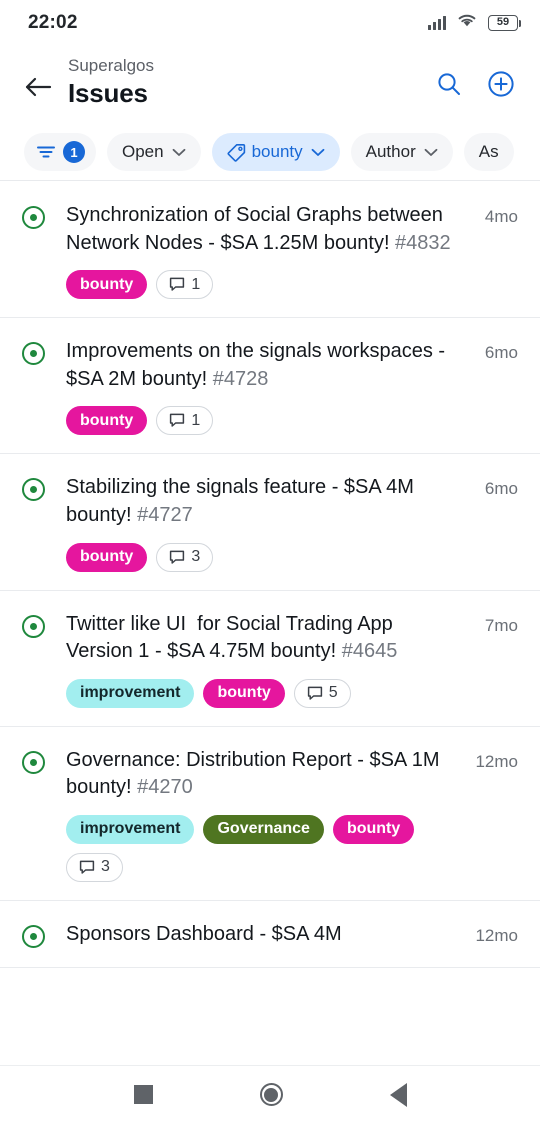  Describe the element at coordinates (53, 22) in the screenshot. I see `status-time: 22:02` at that location.